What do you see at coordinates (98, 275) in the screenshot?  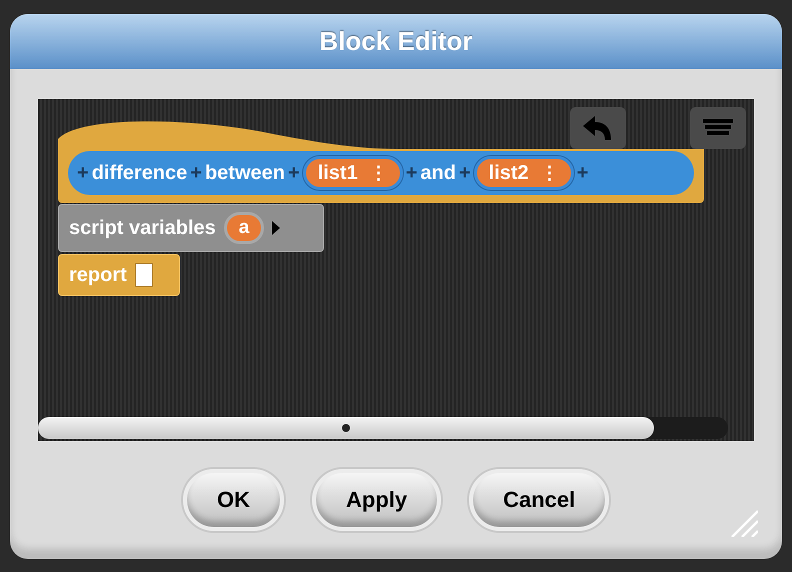 I see `block-label: report` at bounding box center [98, 275].